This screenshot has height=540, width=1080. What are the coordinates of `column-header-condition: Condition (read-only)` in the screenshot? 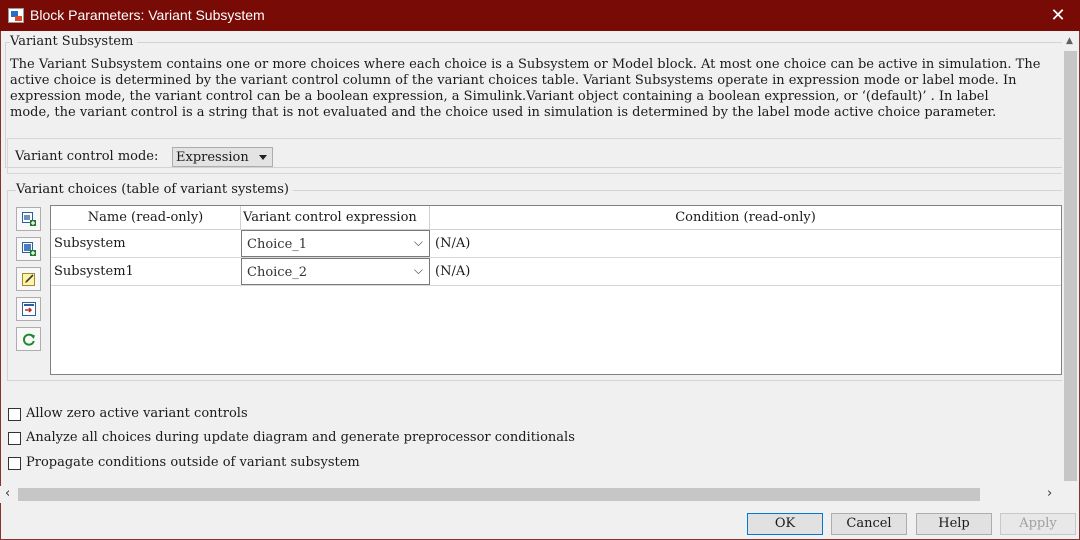 It's located at (745, 218).